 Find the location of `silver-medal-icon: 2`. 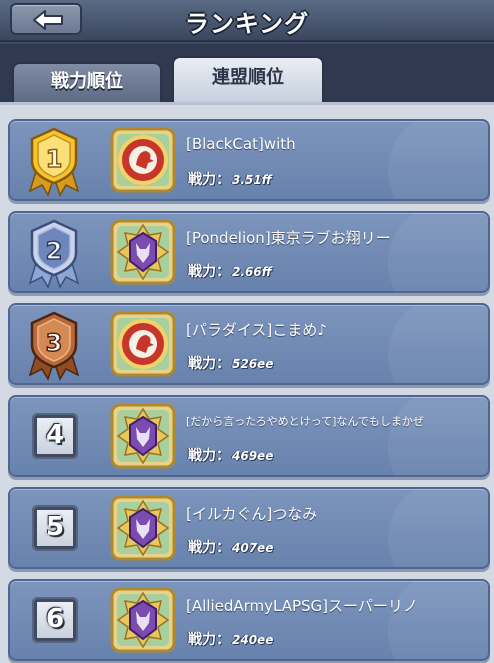

silver-medal-icon: 2 is located at coordinates (54, 254).